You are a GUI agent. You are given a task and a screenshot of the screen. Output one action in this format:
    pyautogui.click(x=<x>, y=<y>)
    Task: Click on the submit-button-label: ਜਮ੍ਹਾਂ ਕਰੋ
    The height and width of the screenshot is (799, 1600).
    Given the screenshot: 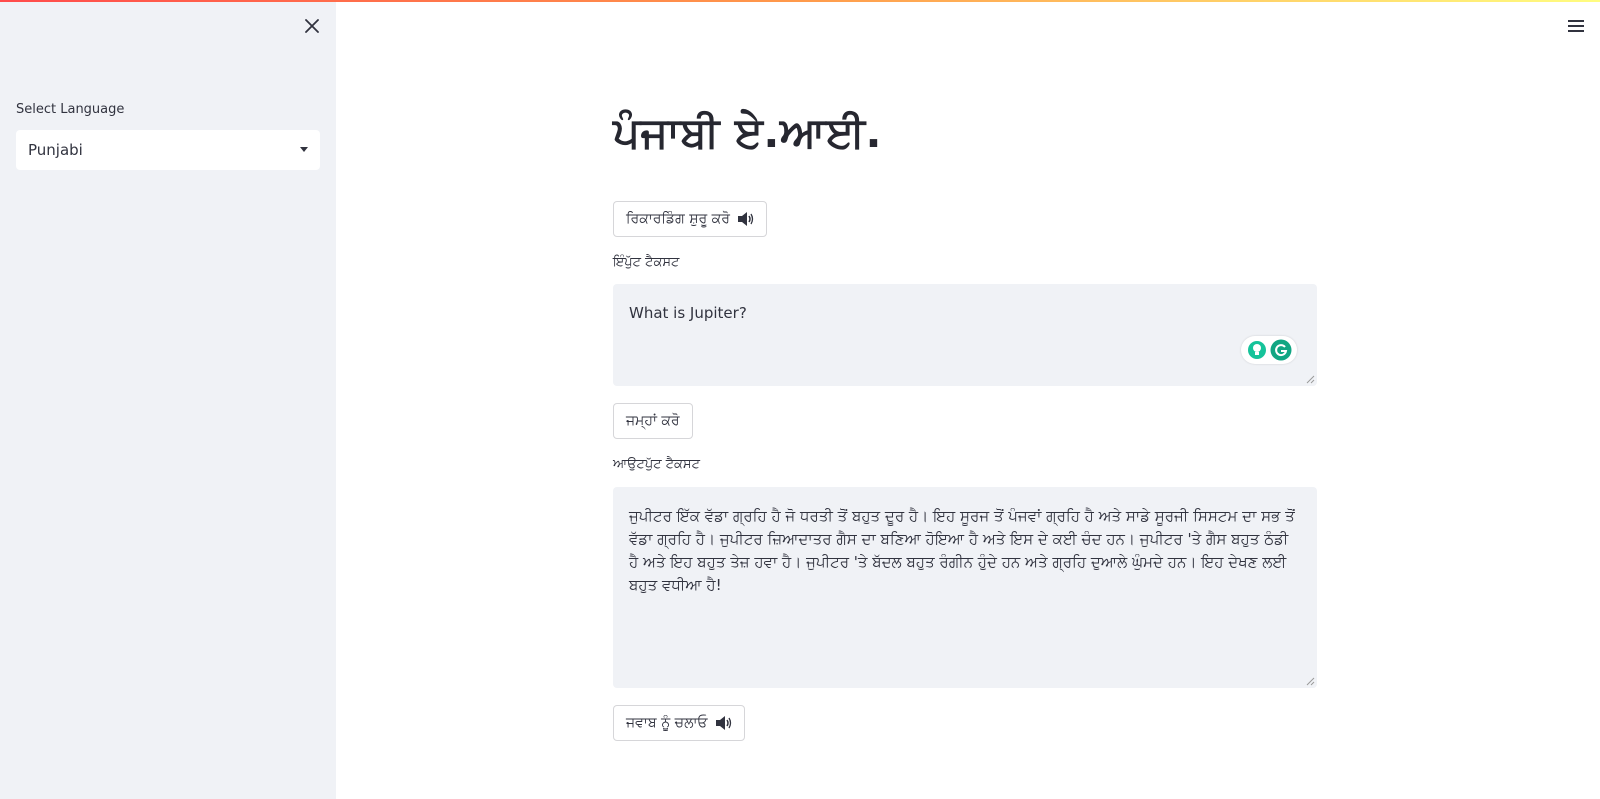 What is the action you would take?
    pyautogui.click(x=653, y=421)
    